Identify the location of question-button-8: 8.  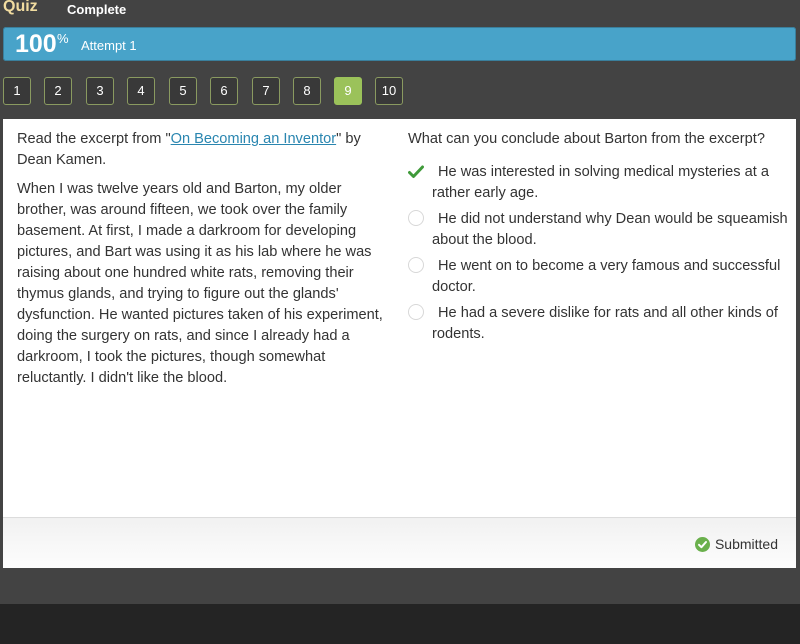
(307, 91).